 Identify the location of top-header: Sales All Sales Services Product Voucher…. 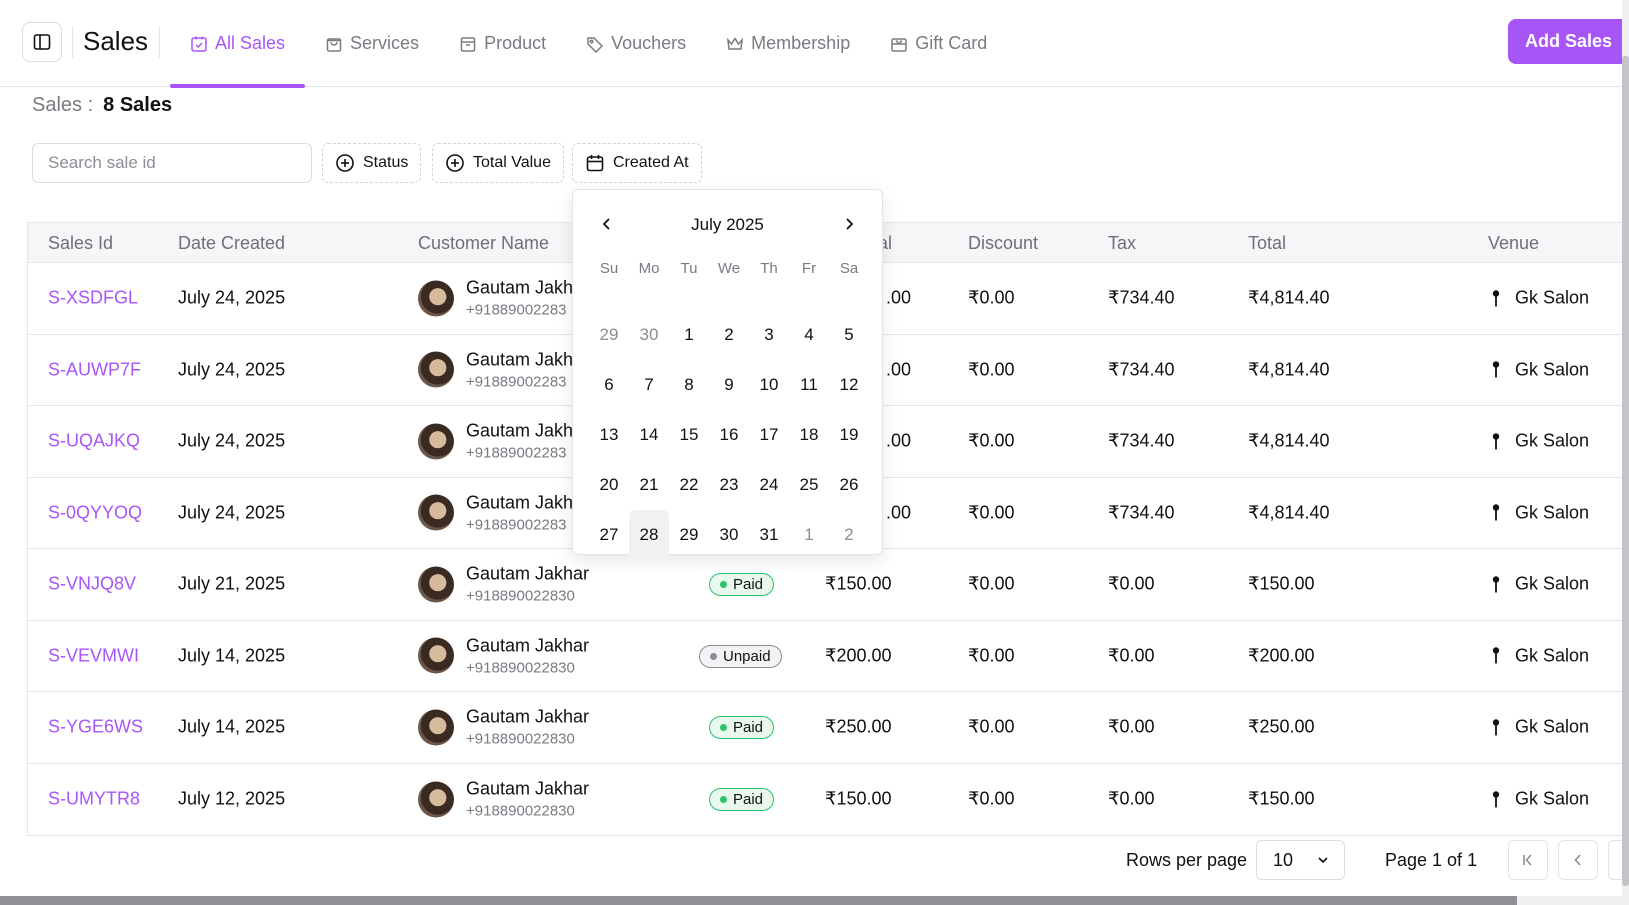
(814, 44).